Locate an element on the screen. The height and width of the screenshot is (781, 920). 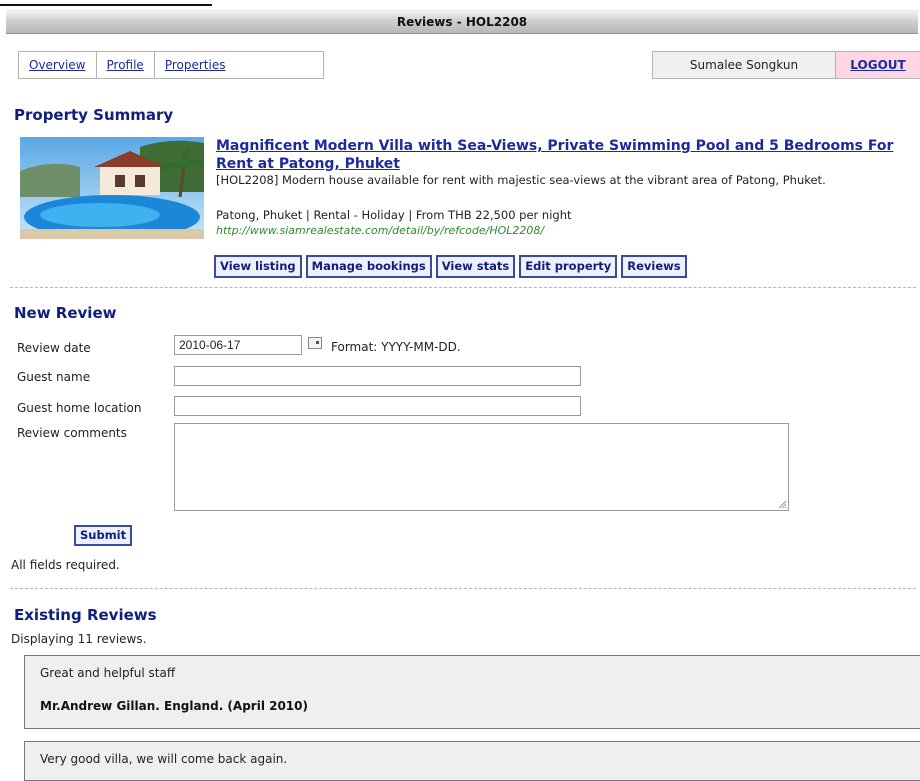
user-name: Sumalee Songkun is located at coordinates (744, 65).